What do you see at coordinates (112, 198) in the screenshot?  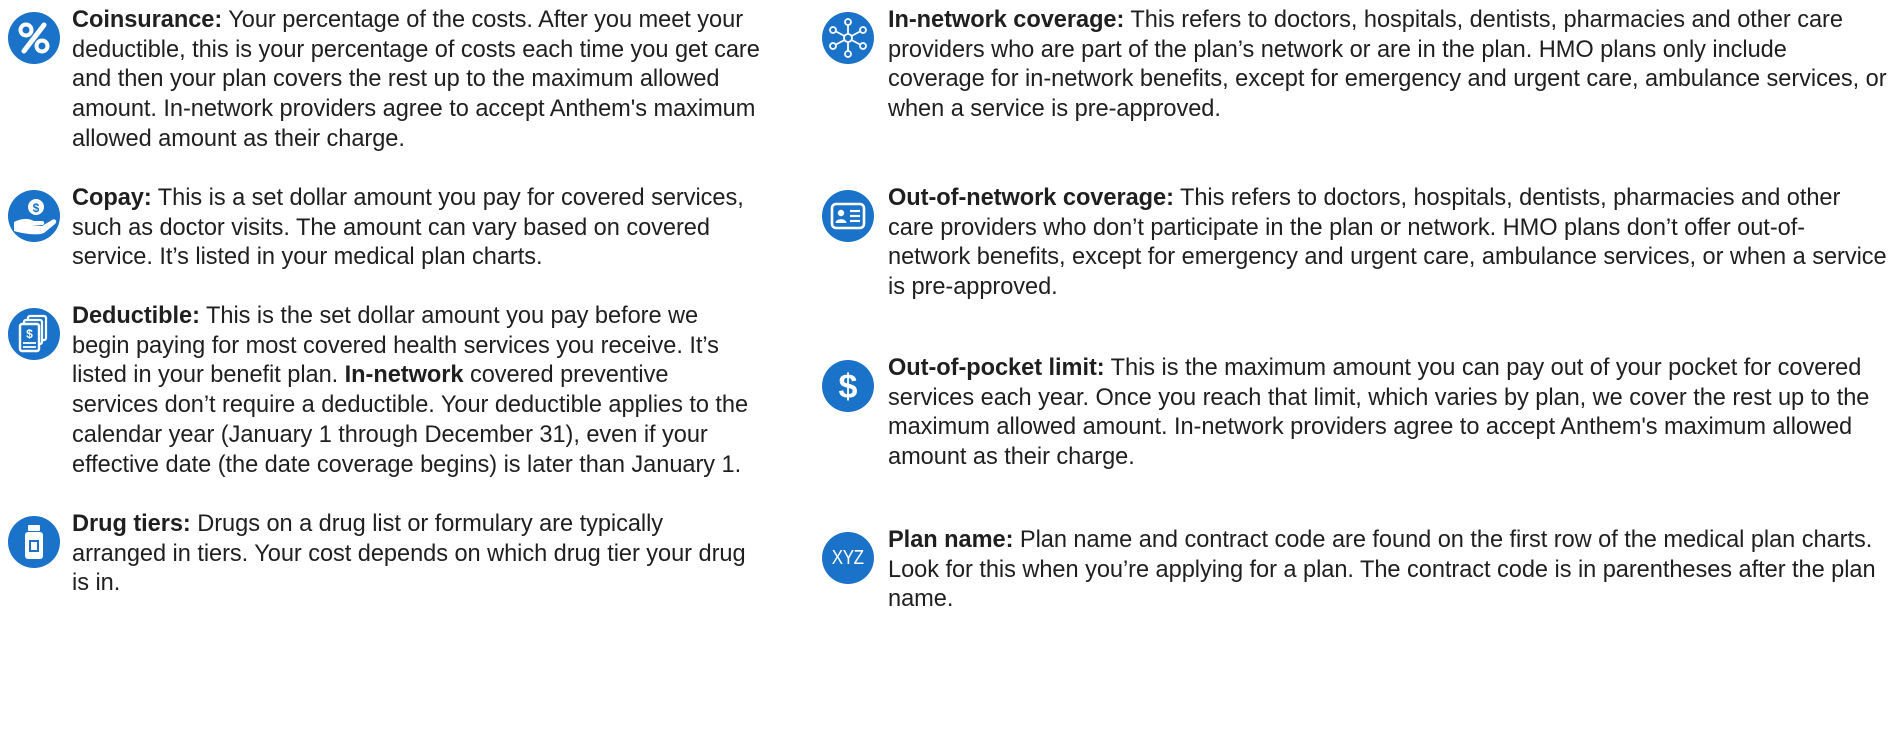 I see `term-name: Copay:` at bounding box center [112, 198].